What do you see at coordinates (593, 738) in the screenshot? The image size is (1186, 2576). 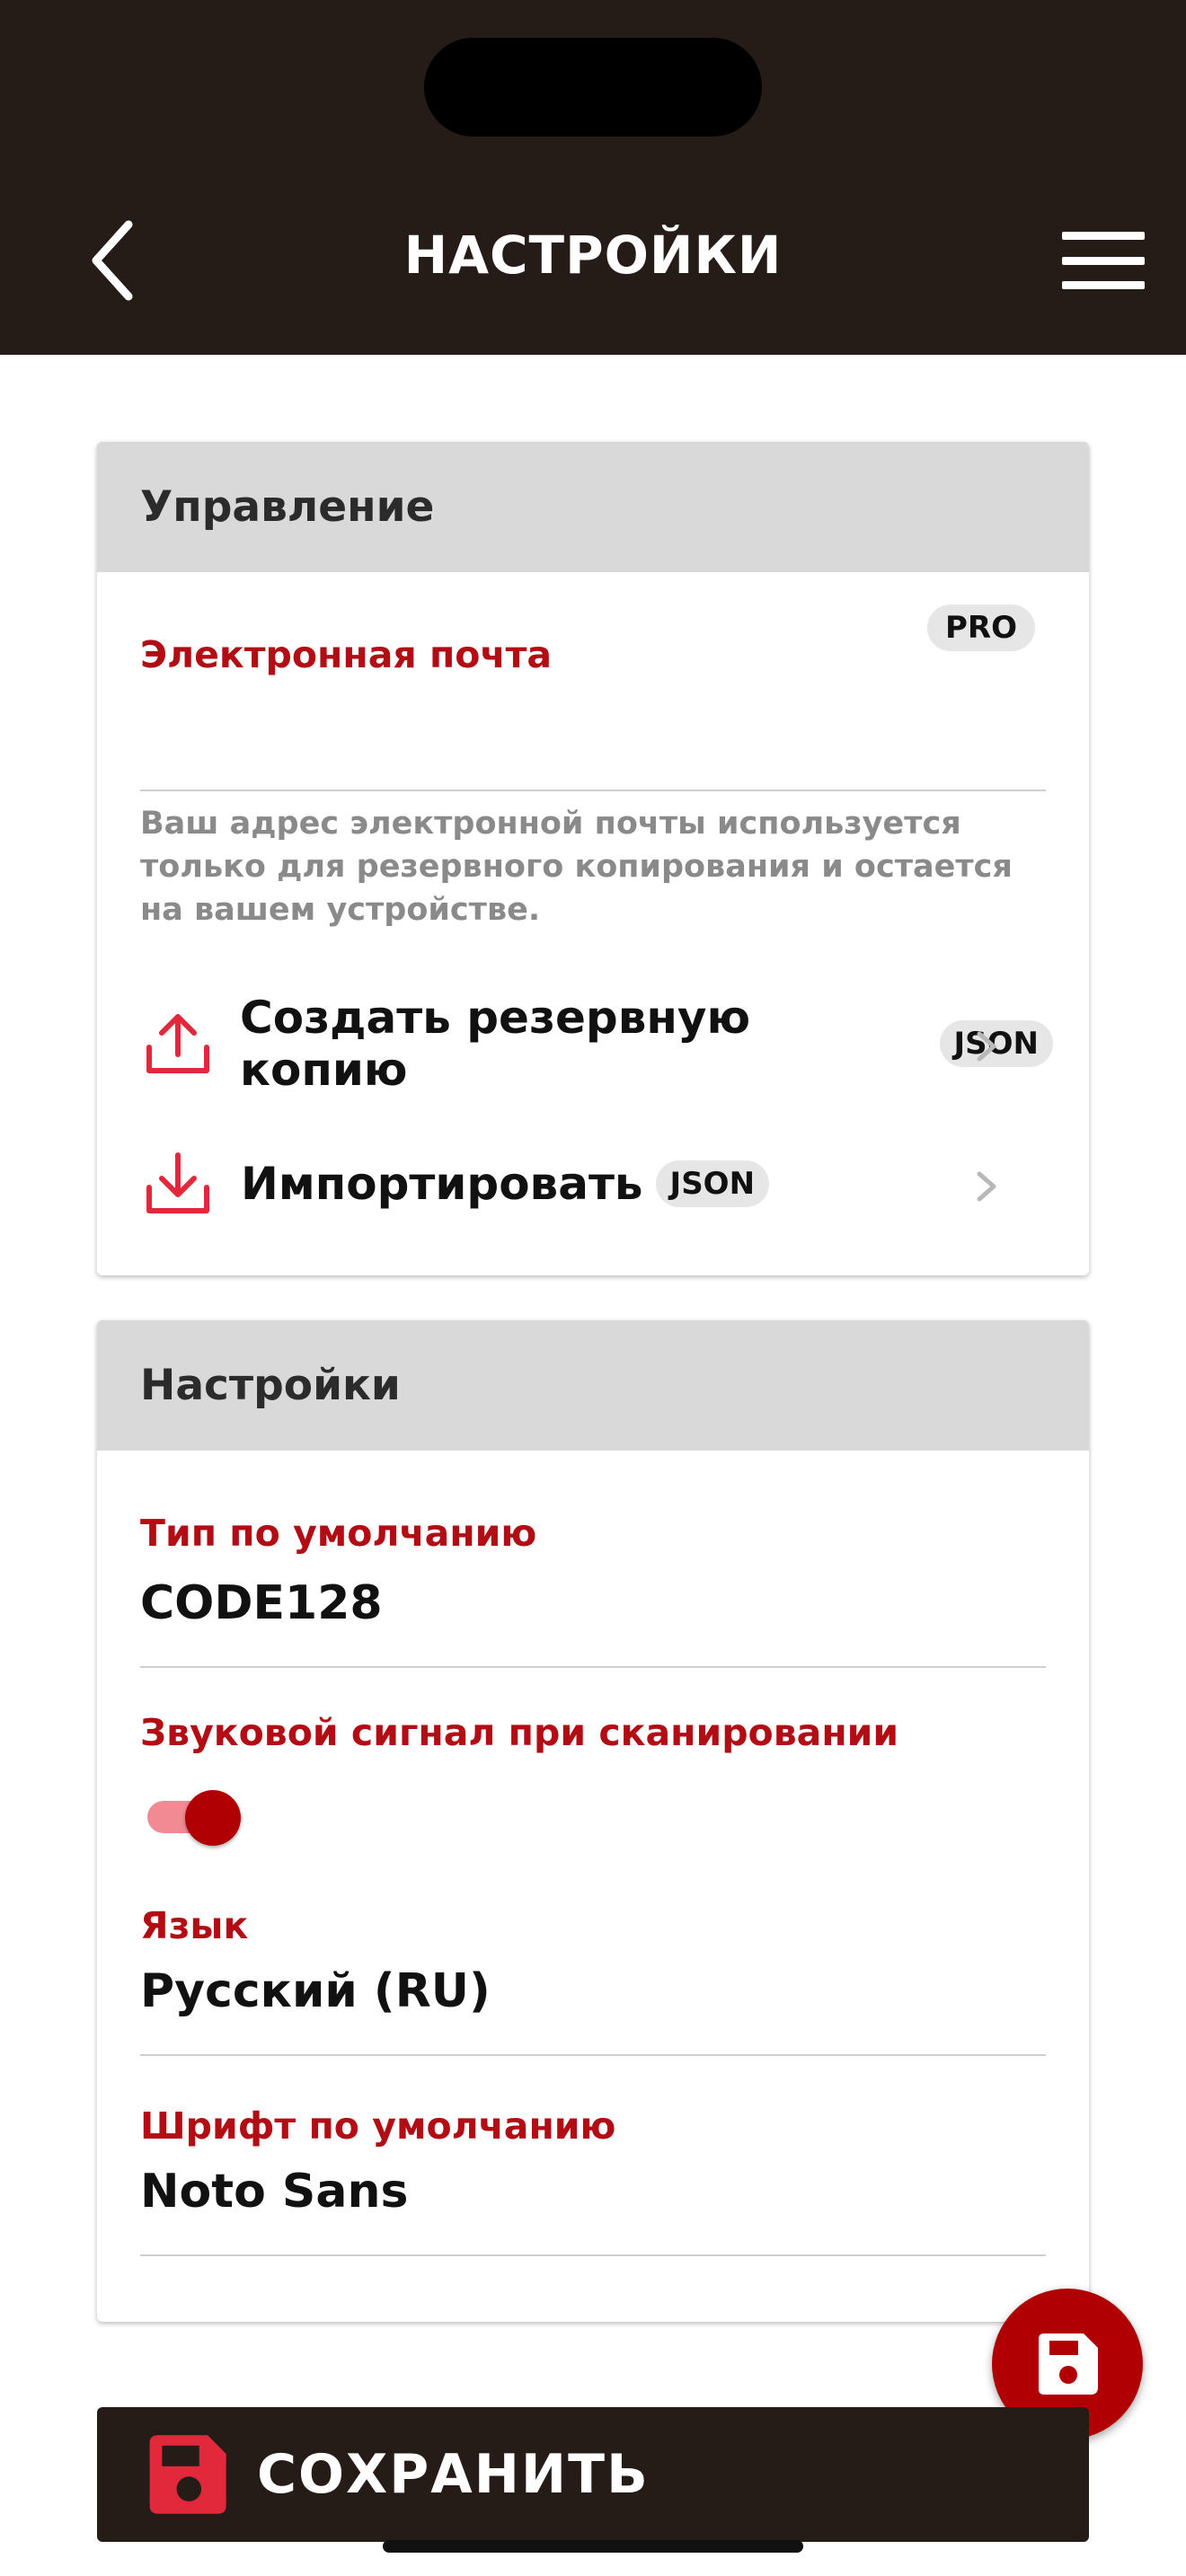 I see `email-field` at bounding box center [593, 738].